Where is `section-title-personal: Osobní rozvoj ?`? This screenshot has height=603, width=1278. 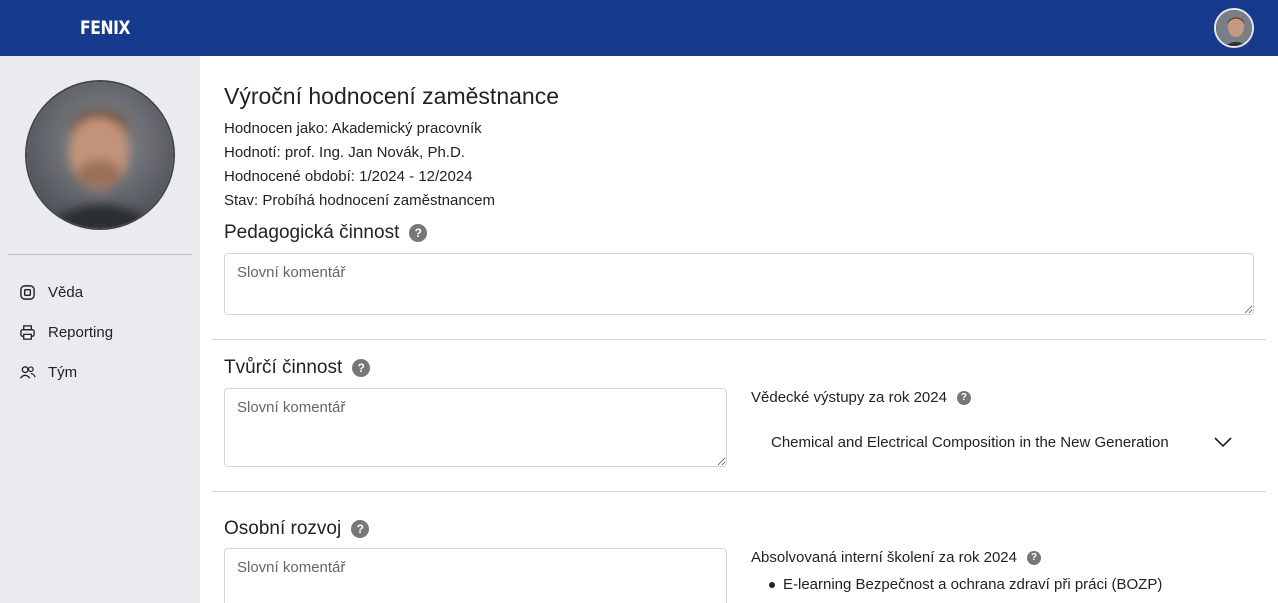
section-title-personal: Osobní rozvoj ? is located at coordinates (297, 529).